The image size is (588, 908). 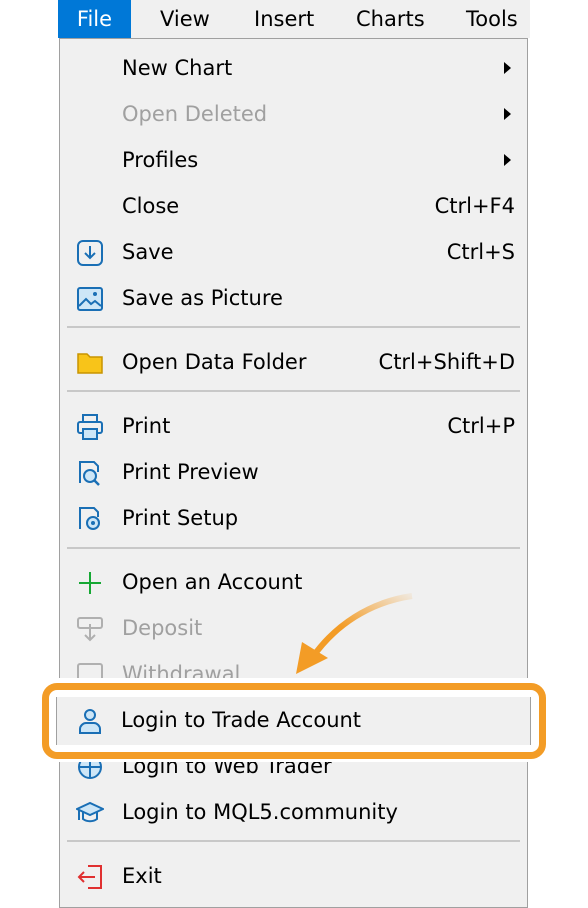 I want to click on menu-item-save: Save Ctrl+S, so click(x=293, y=252).